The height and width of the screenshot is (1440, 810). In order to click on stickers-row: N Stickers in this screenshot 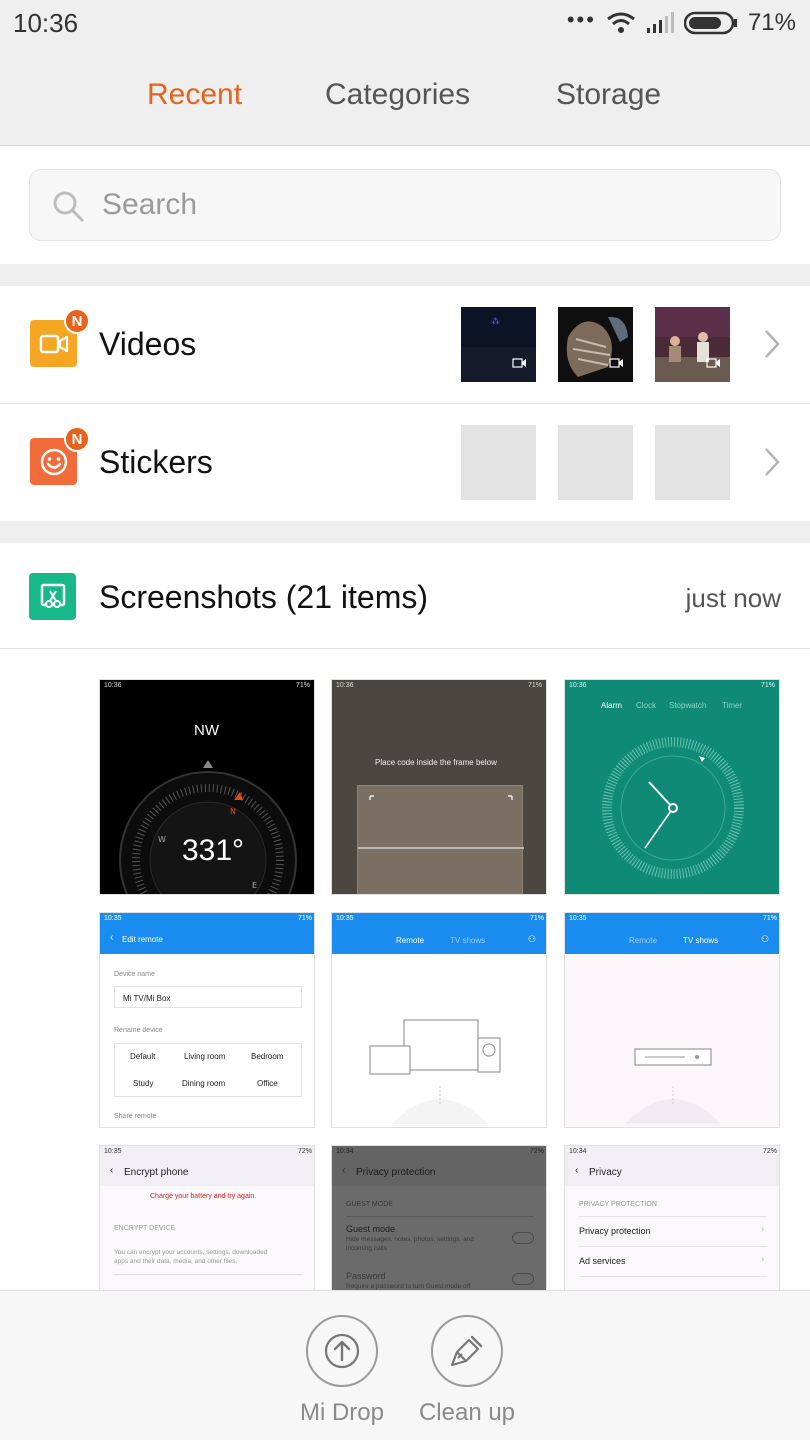, I will do `click(405, 462)`.